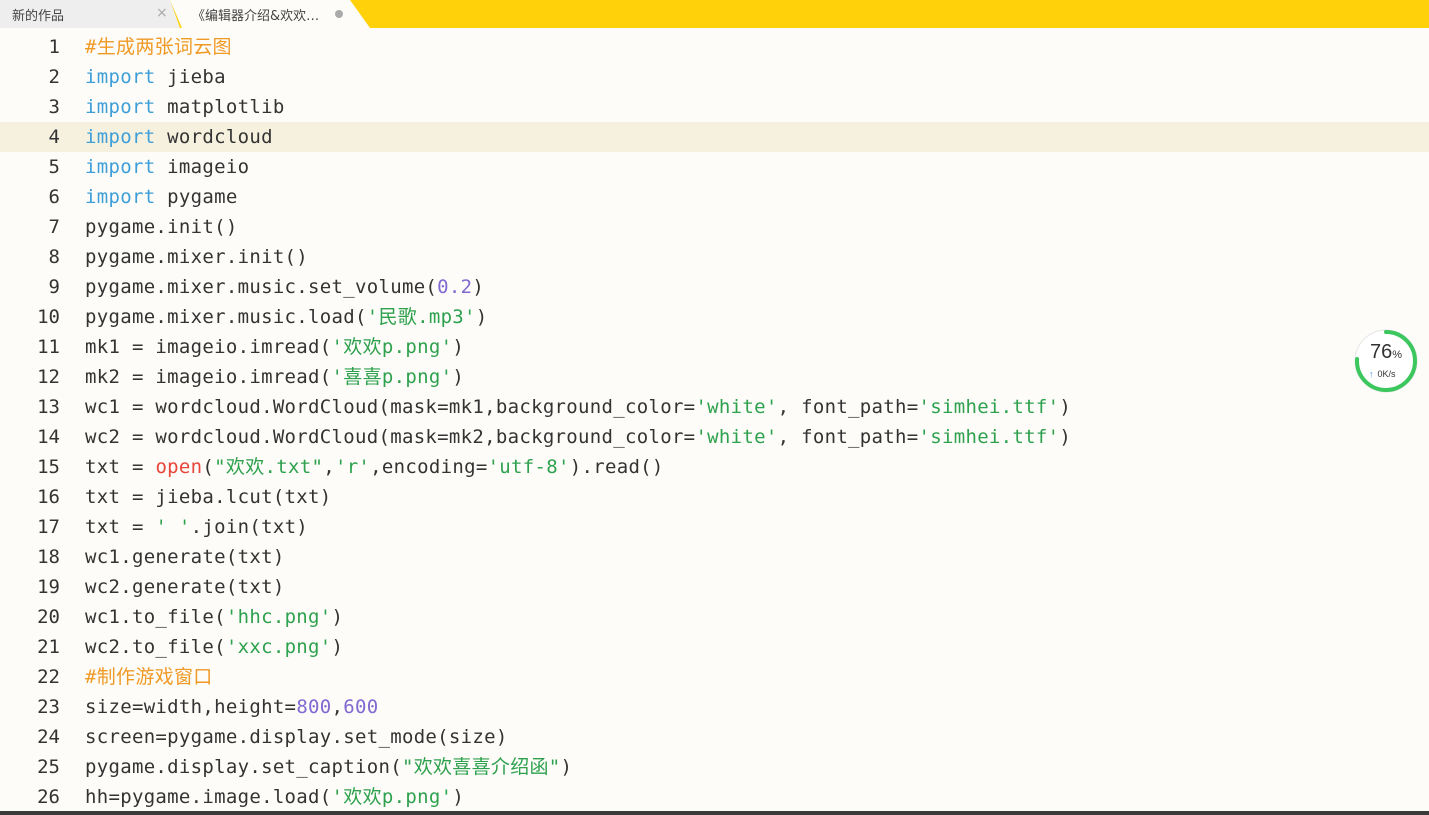 The height and width of the screenshot is (815, 1429). What do you see at coordinates (48, 497) in the screenshot?
I see `line-number: 16` at bounding box center [48, 497].